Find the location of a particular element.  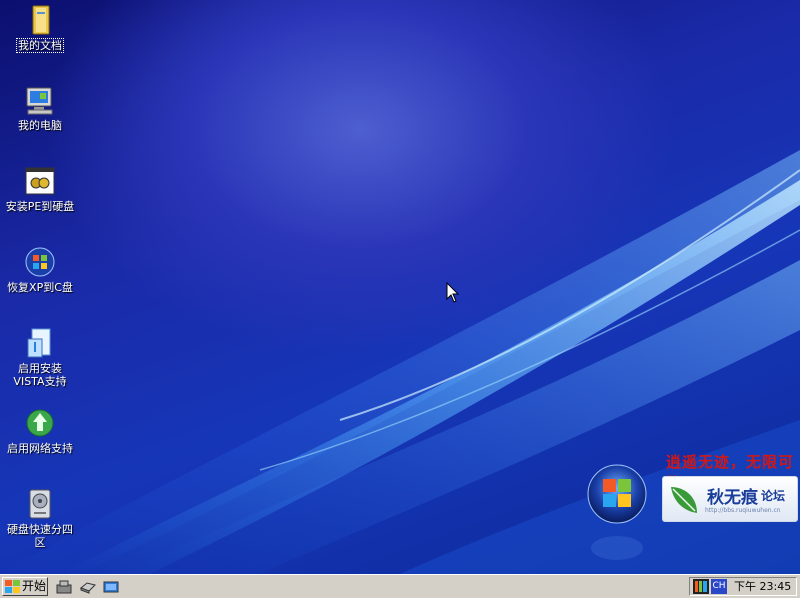

forum-logo-badge: 秋无痕 论坛 http://bbs.ruqiuwuhen.cn is located at coordinates (730, 499).